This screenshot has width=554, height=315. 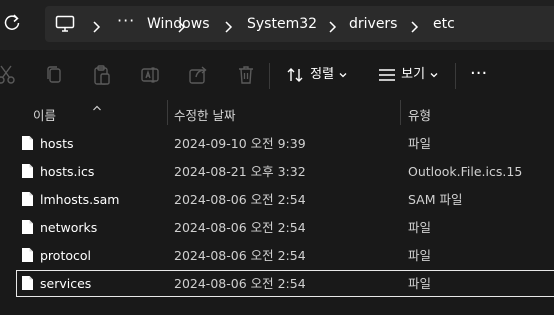 I want to click on cut-icon, so click(x=9, y=75).